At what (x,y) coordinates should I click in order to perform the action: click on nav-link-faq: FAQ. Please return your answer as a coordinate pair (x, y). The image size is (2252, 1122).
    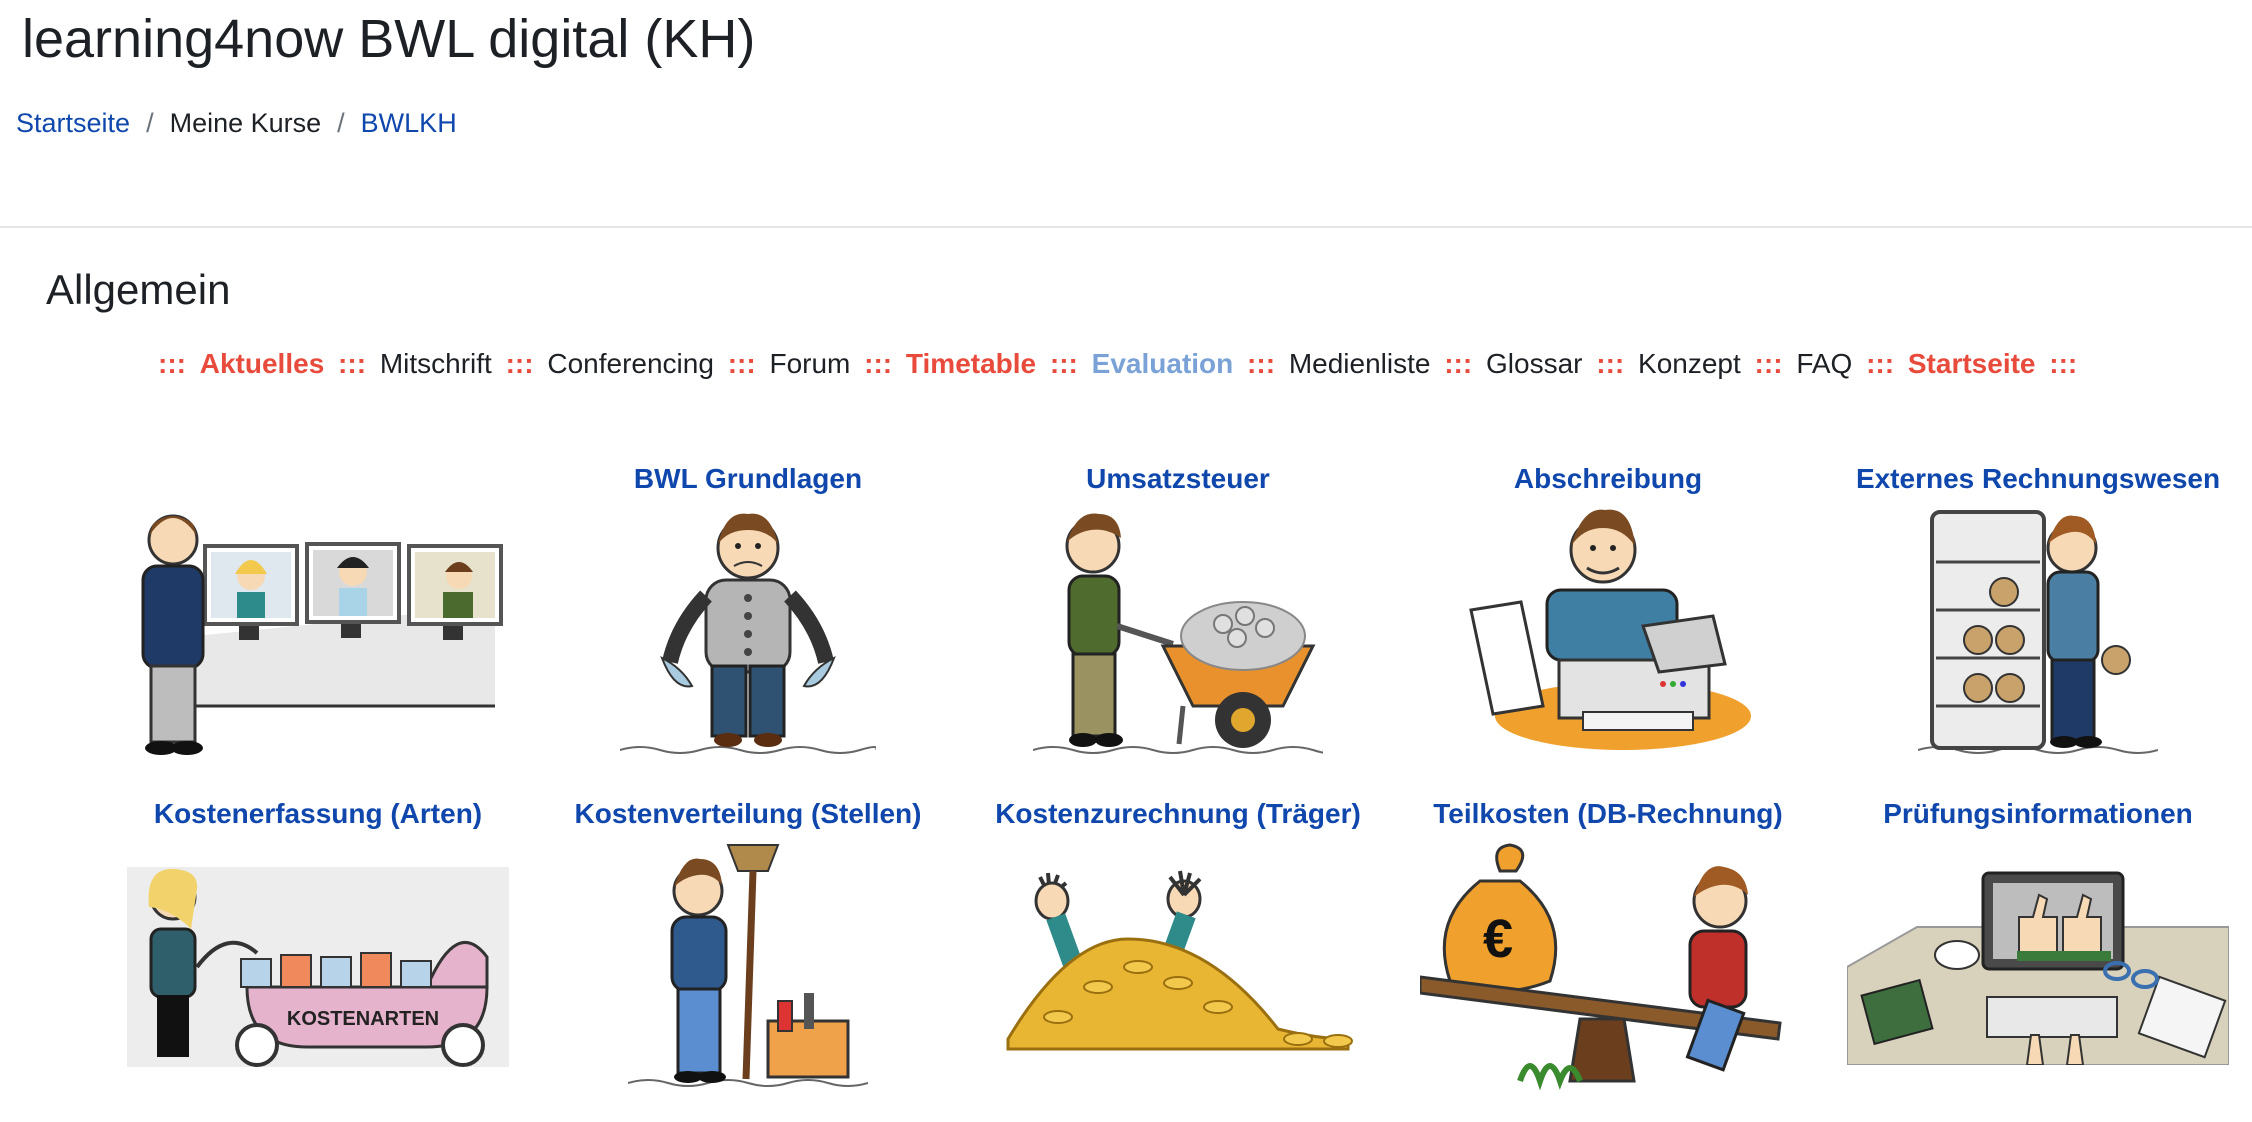
    Looking at the image, I should click on (1824, 363).